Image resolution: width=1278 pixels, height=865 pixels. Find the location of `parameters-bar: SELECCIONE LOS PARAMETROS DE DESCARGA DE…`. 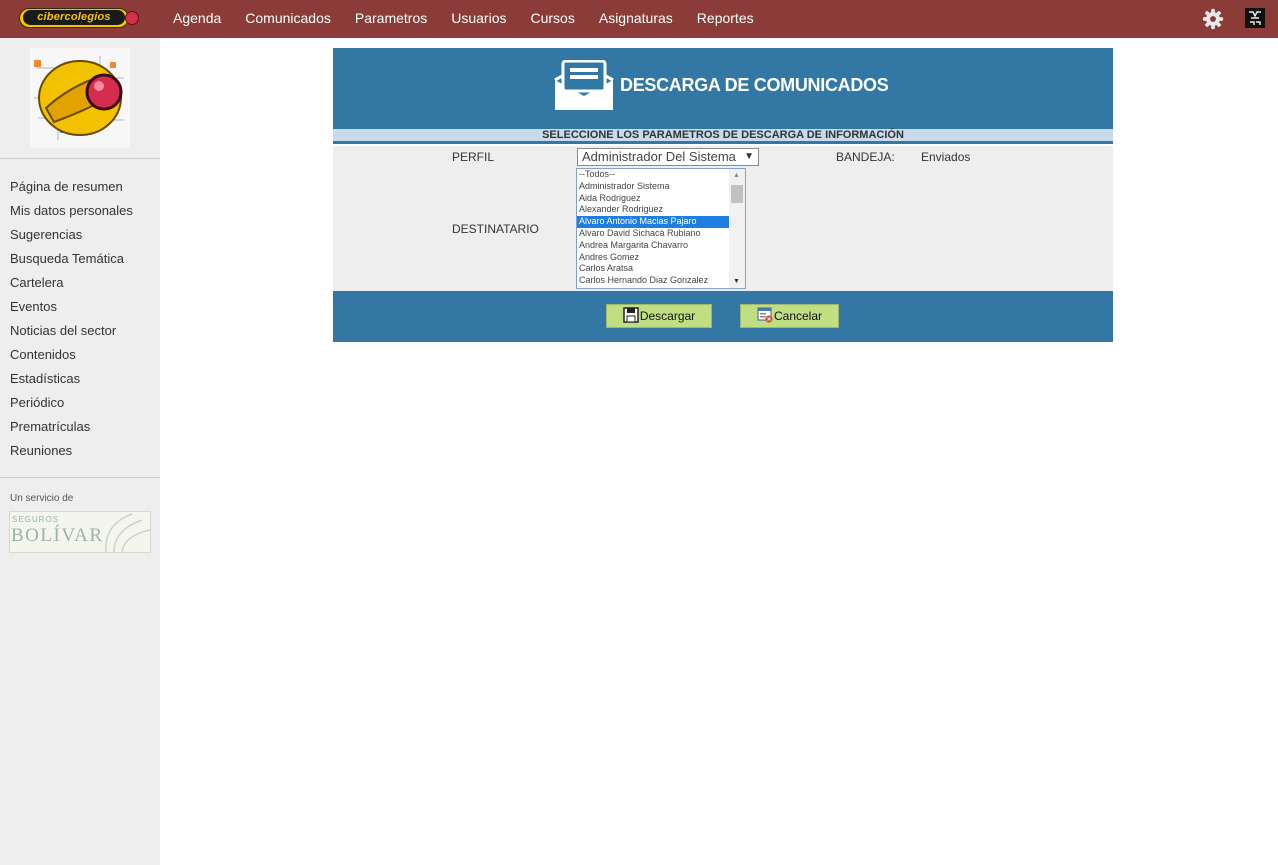

parameters-bar: SELECCIONE LOS PARAMETROS DE DESCARGA DE… is located at coordinates (723, 136).